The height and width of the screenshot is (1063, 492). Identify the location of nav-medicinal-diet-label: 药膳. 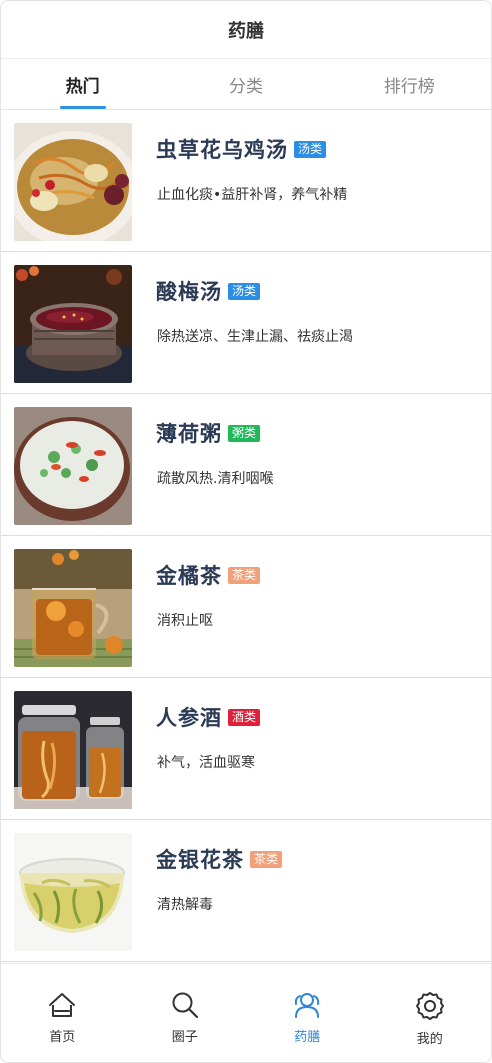
(307, 1037).